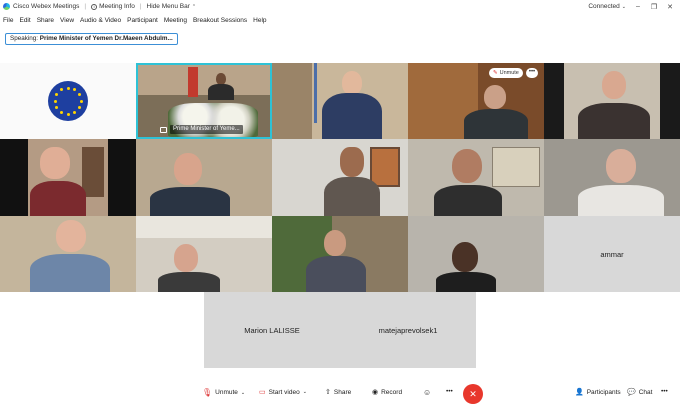 The image size is (680, 407). I want to click on webex-logo-icon, so click(6, 6).